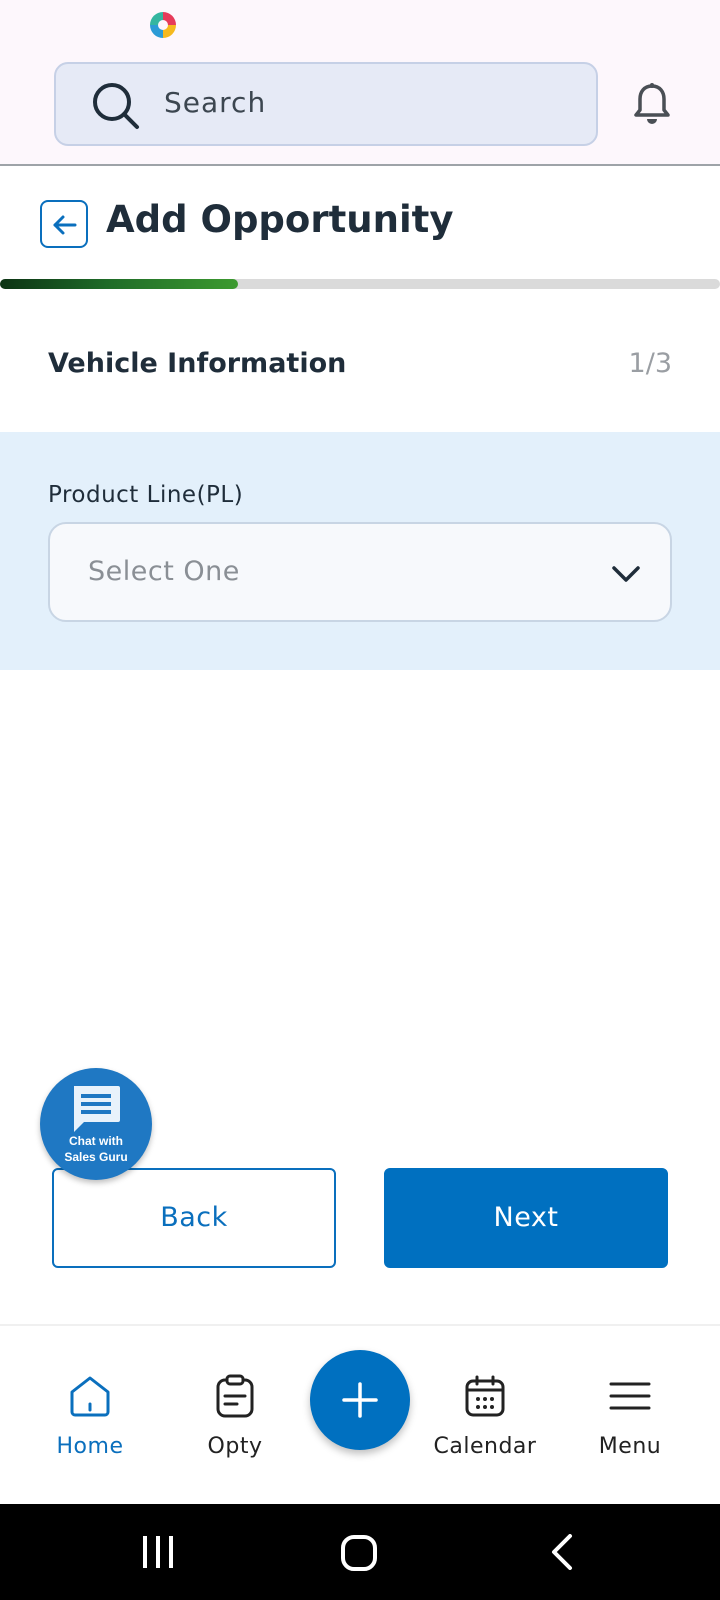  I want to click on product-line-select: Select One, so click(360, 572).